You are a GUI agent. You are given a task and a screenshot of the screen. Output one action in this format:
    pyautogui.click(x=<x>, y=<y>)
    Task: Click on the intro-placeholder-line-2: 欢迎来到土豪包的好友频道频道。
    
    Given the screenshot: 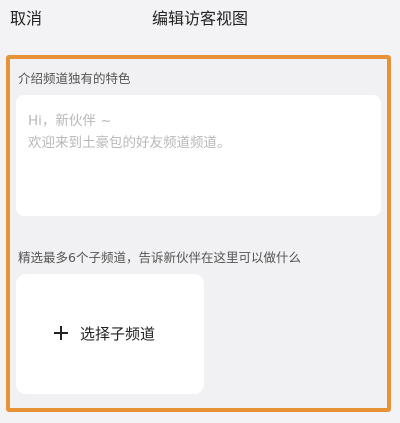 What is the action you would take?
    pyautogui.click(x=129, y=143)
    